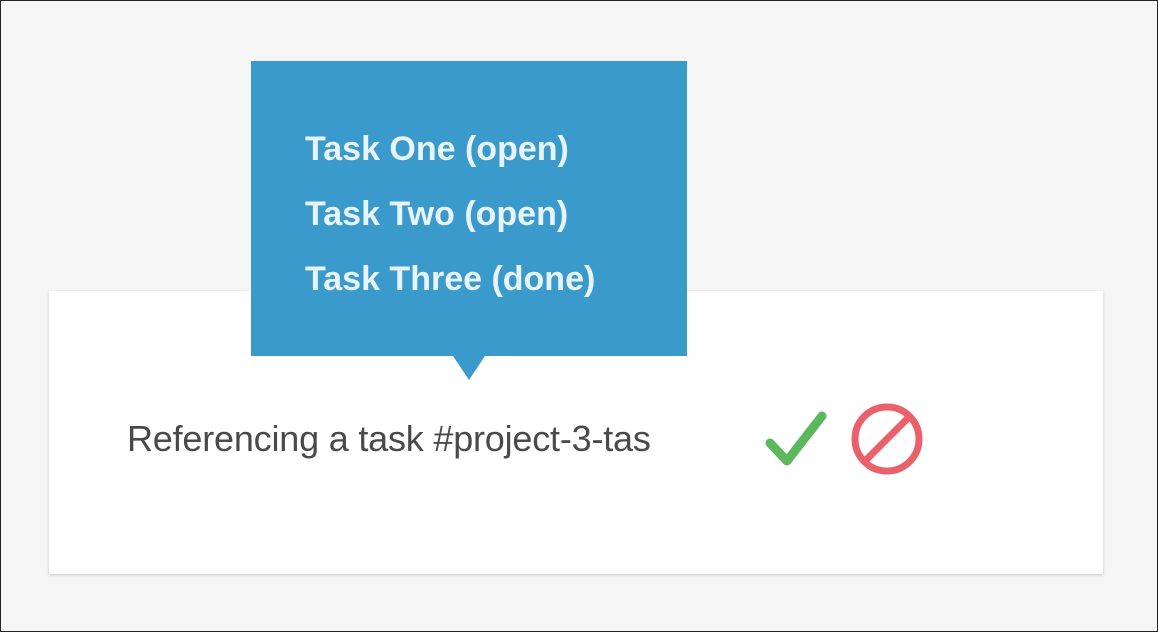 The image size is (1158, 632). Describe the element at coordinates (432, 439) in the screenshot. I see `task-reference-input` at that location.